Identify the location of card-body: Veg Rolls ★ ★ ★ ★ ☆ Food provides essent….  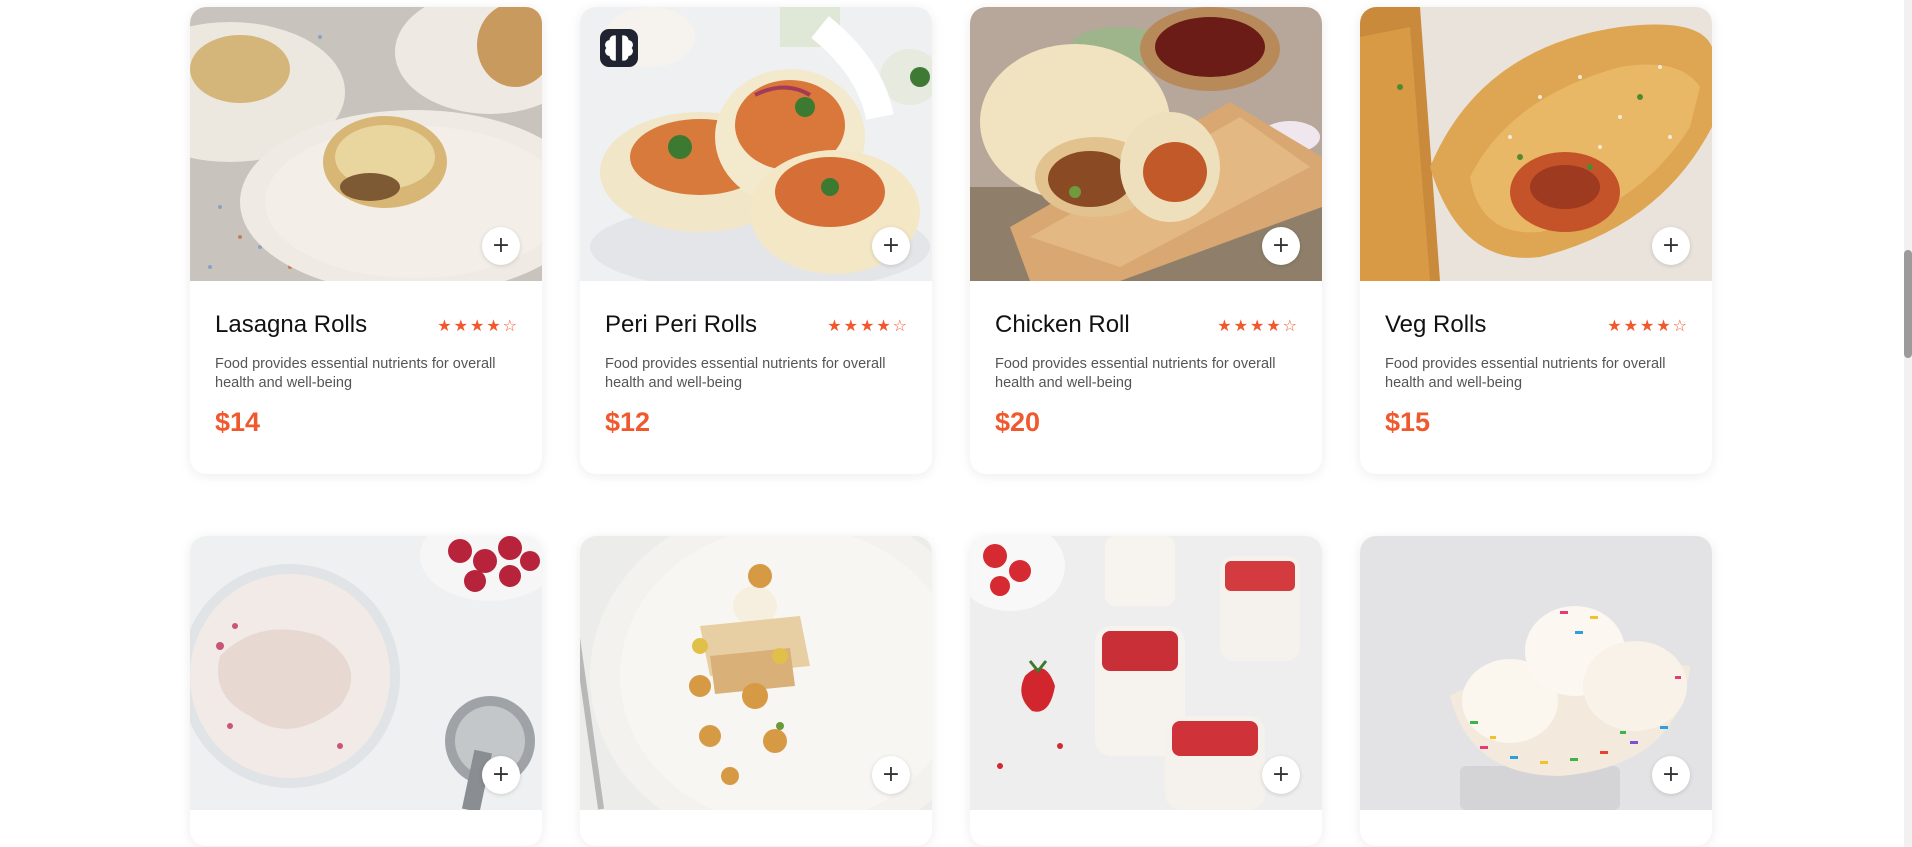
(1536, 377).